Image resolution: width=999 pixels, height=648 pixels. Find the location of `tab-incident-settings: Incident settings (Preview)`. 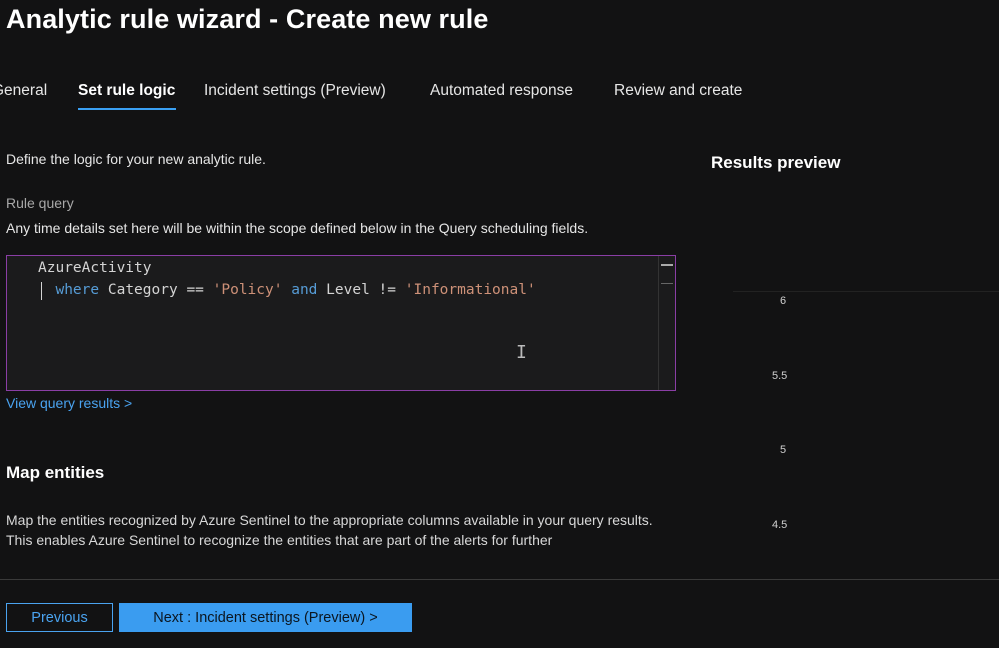

tab-incident-settings: Incident settings (Preview) is located at coordinates (295, 91).